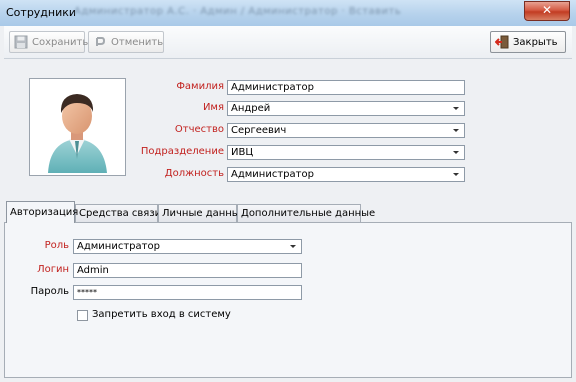 Image resolution: width=576 pixels, height=382 pixels. Describe the element at coordinates (56, 245) in the screenshot. I see `role-label: Роль` at that location.